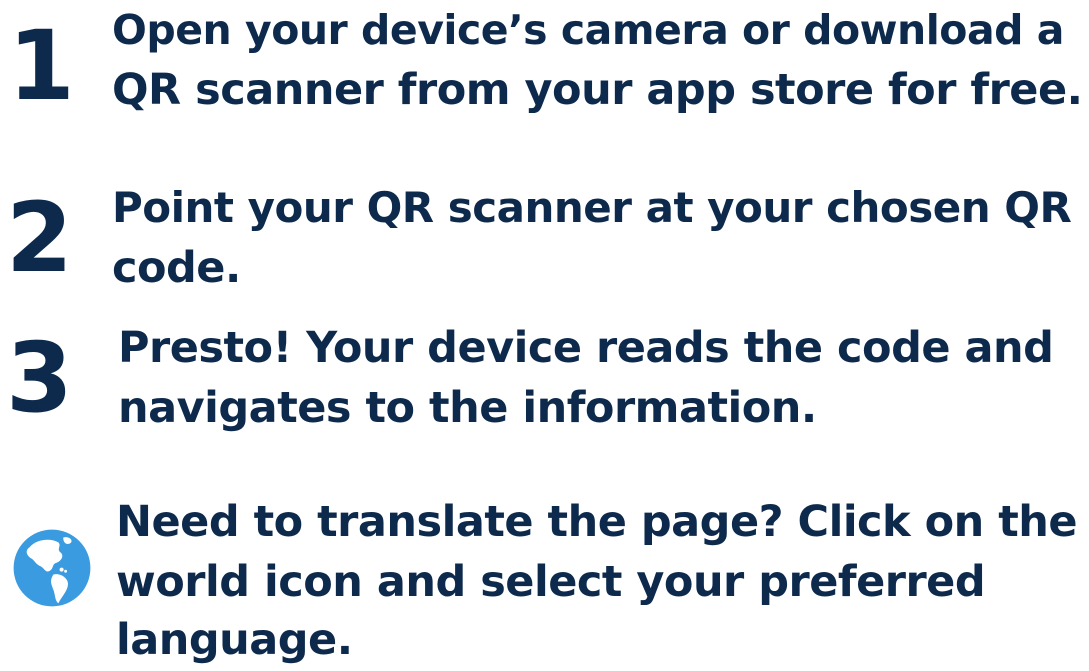 Image resolution: width=1089 pixels, height=671 pixels. Describe the element at coordinates (597, 90) in the screenshot. I see `step-text-line: QR scanner from your app store for free.` at that location.